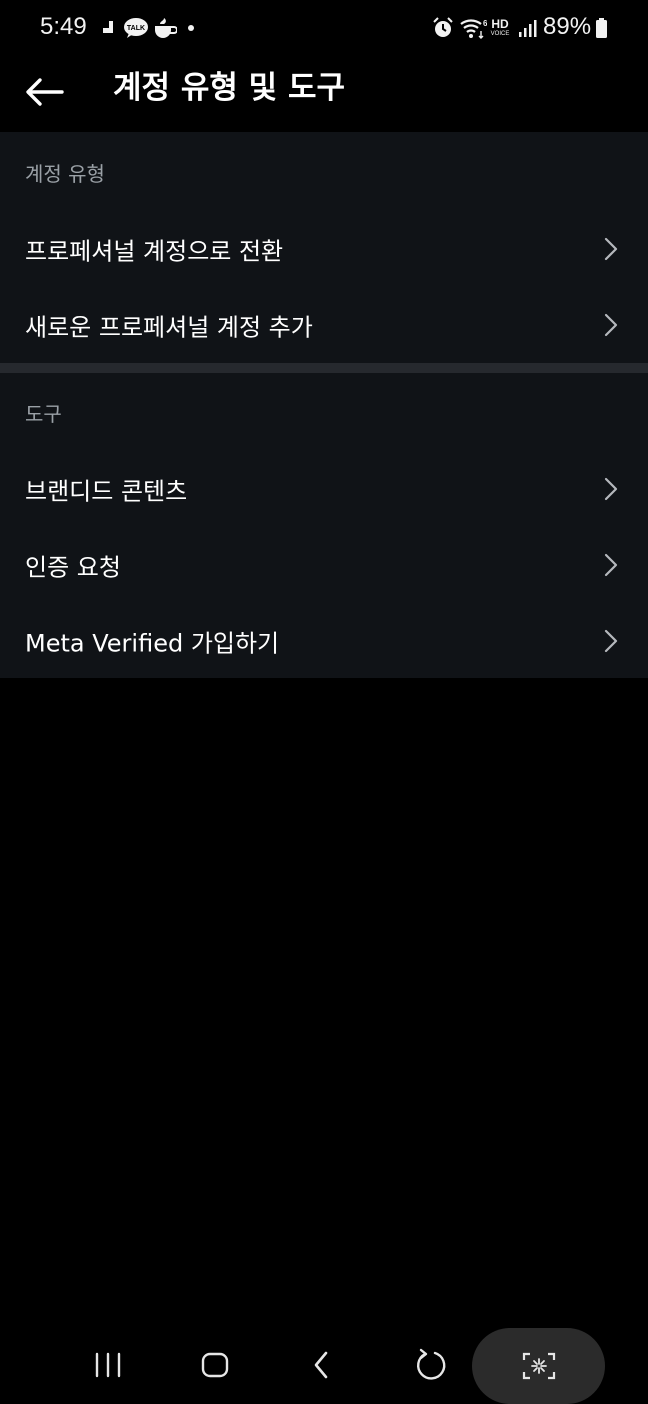  I want to click on cup-icon, so click(165, 28).